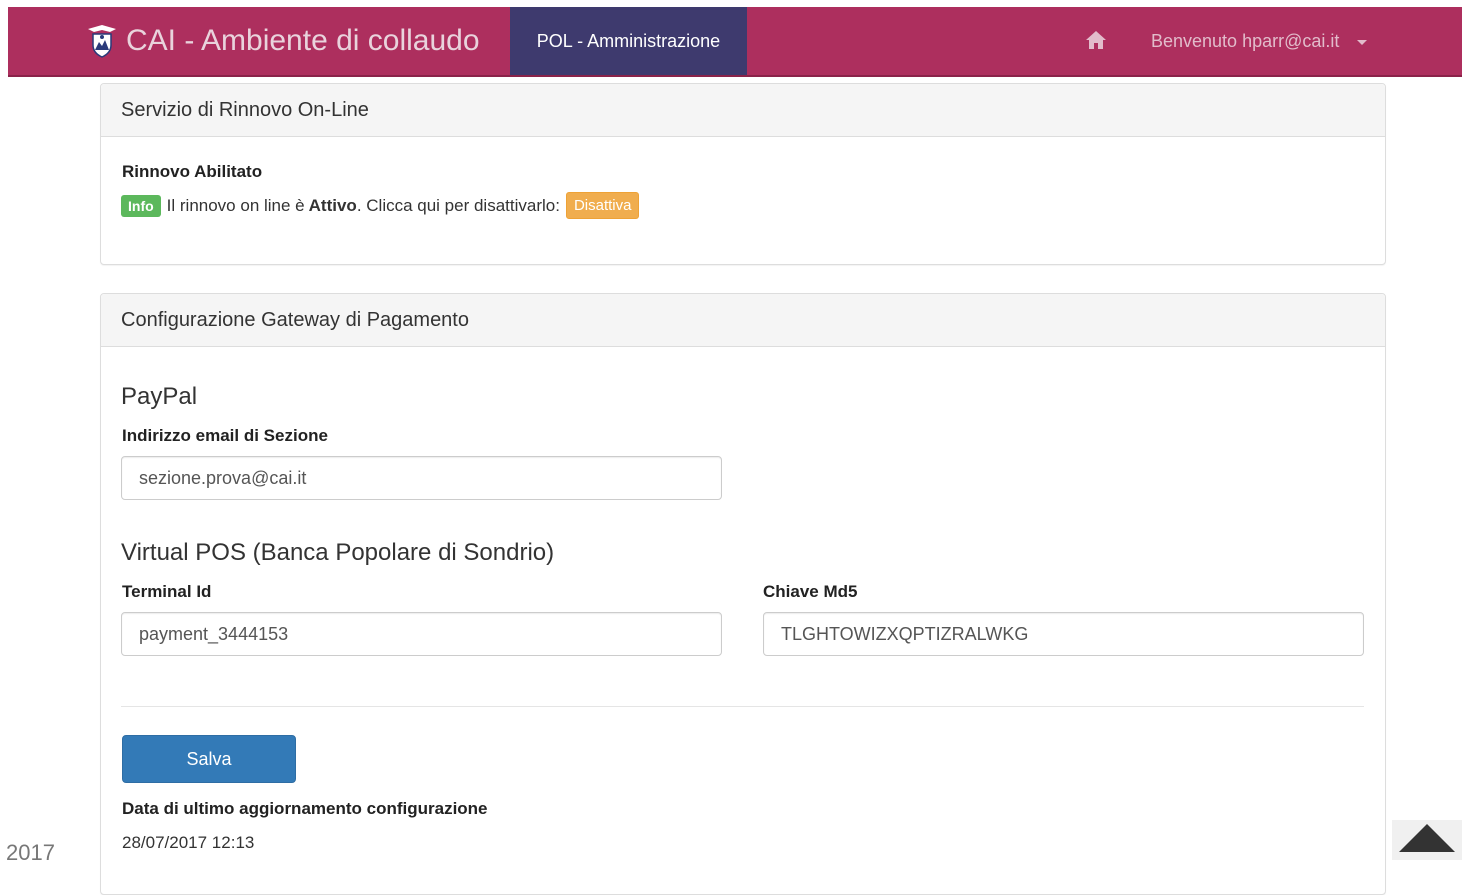  I want to click on terminal-id-label: Terminal Id, so click(167, 591).